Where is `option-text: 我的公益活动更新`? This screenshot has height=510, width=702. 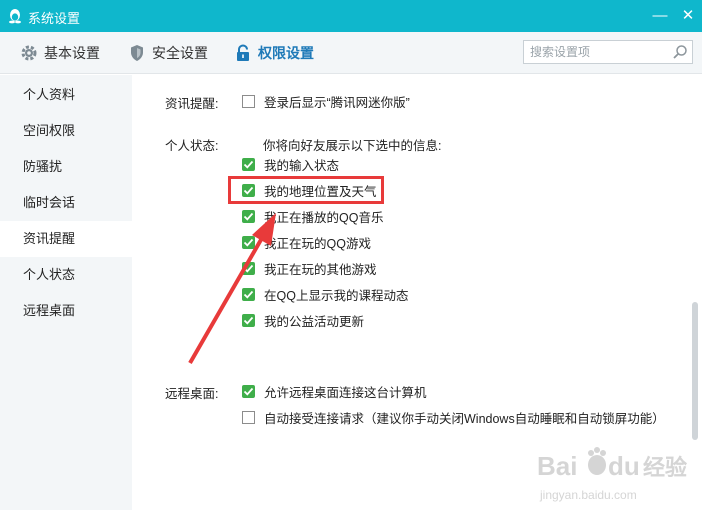
option-text: 我的公益活动更新 is located at coordinates (314, 321).